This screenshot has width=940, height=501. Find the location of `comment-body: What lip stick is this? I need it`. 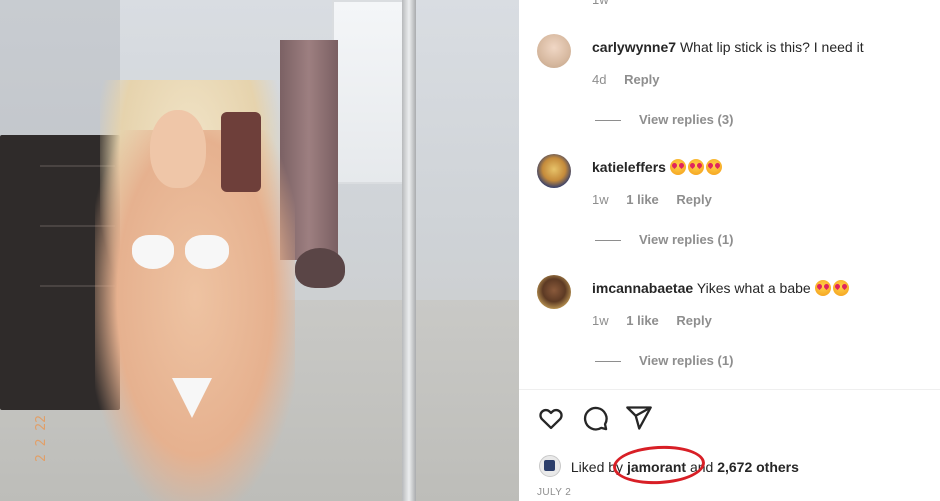

comment-body: What lip stick is this? I need it is located at coordinates (771, 47).